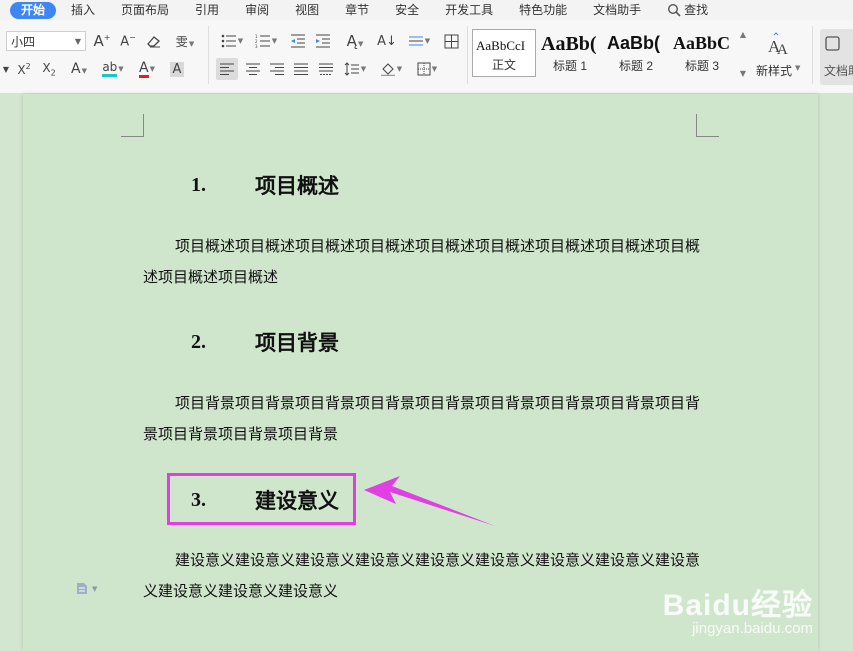 Image resolution: width=853 pixels, height=651 pixels. I want to click on tab-home: 开始, so click(33, 10).